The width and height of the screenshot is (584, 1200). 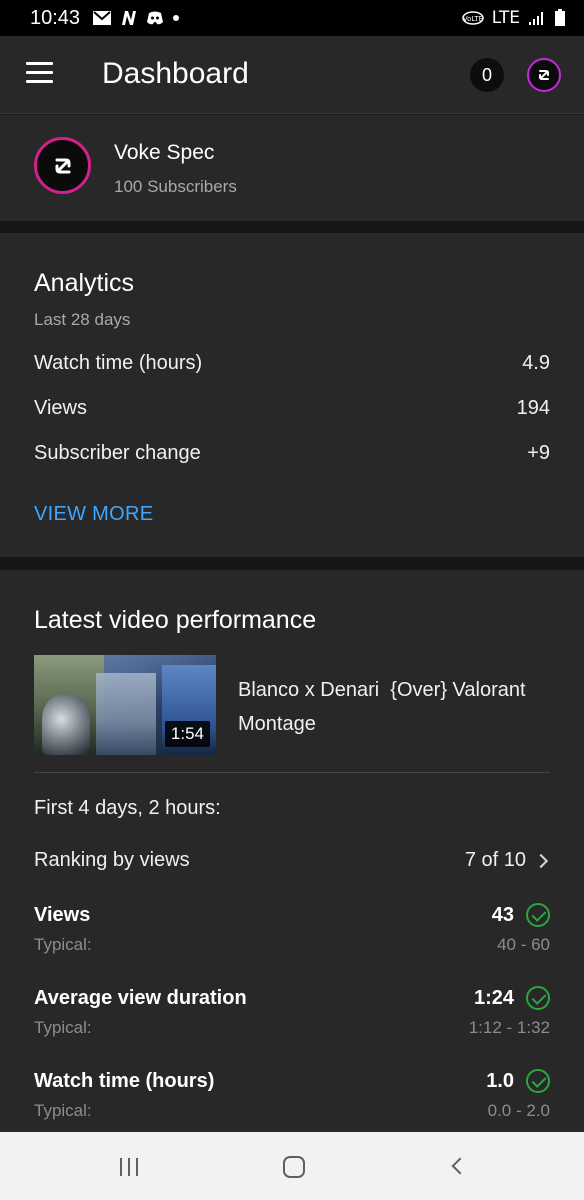 What do you see at coordinates (541, 860) in the screenshot?
I see `chevron-right-icon` at bounding box center [541, 860].